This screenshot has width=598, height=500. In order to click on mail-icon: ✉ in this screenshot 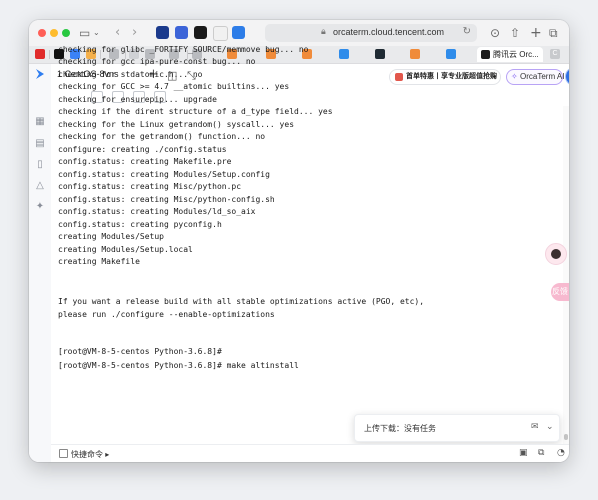, I will do `click(535, 427)`.